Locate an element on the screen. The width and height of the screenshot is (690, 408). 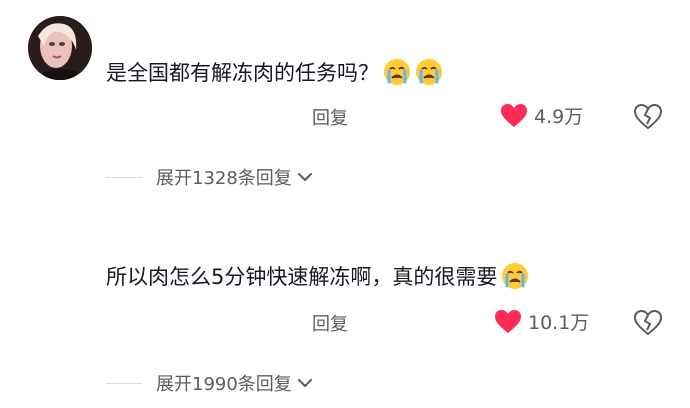
like-count: 10.1万 is located at coordinates (559, 323).